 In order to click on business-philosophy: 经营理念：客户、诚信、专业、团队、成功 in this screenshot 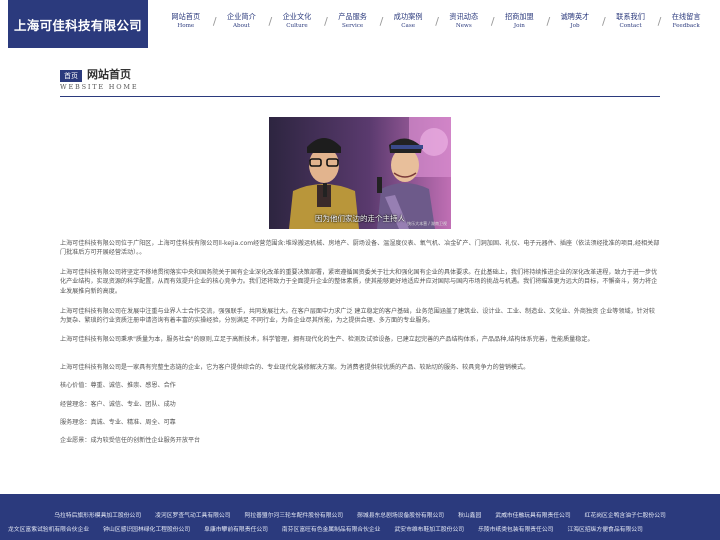, I will do `click(118, 404)`.